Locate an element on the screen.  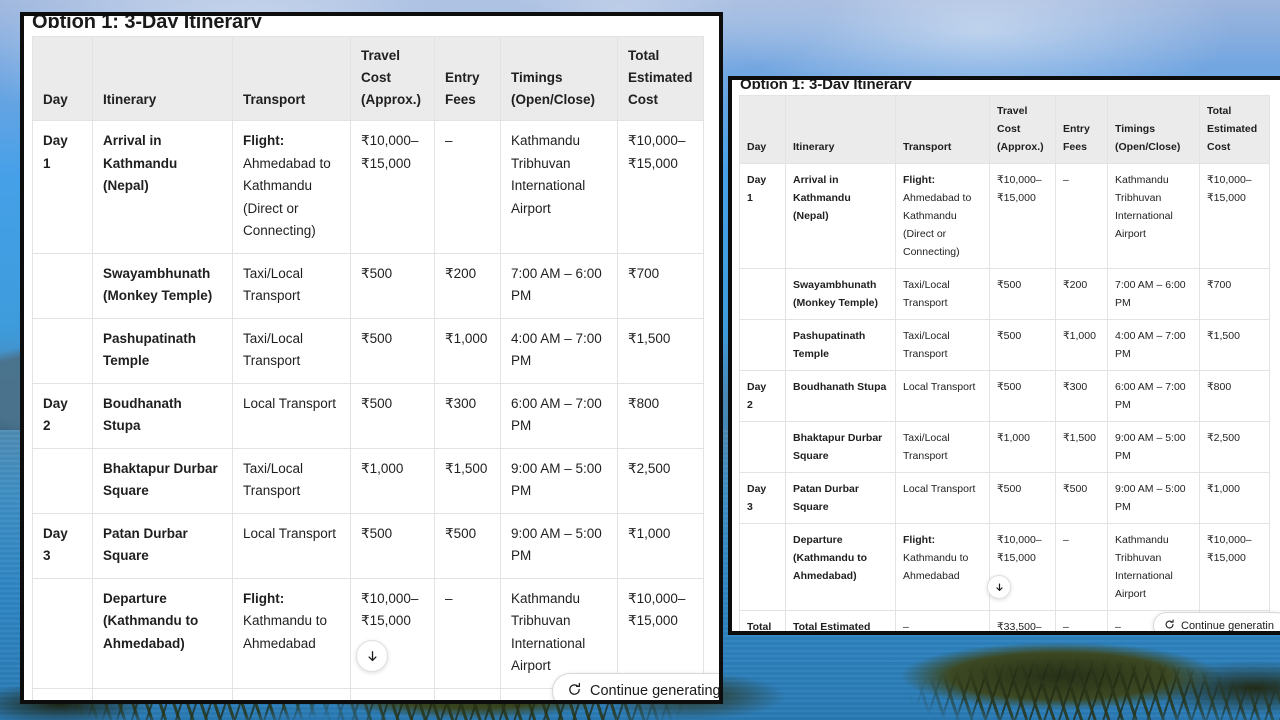
cell-travel-cost: ₹33,500–₹42,800 is located at coordinates (1022, 620).